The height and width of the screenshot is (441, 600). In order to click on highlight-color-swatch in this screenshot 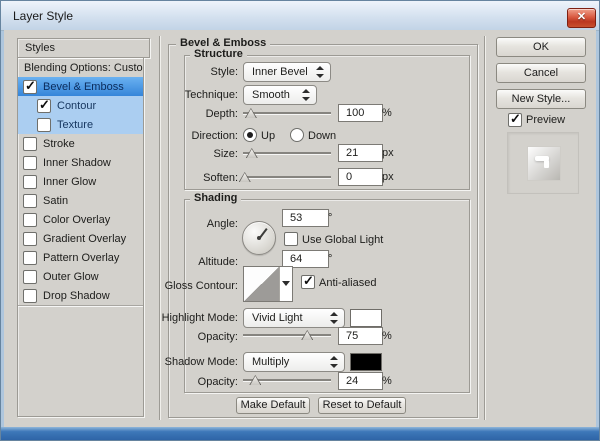, I will do `click(366, 318)`.